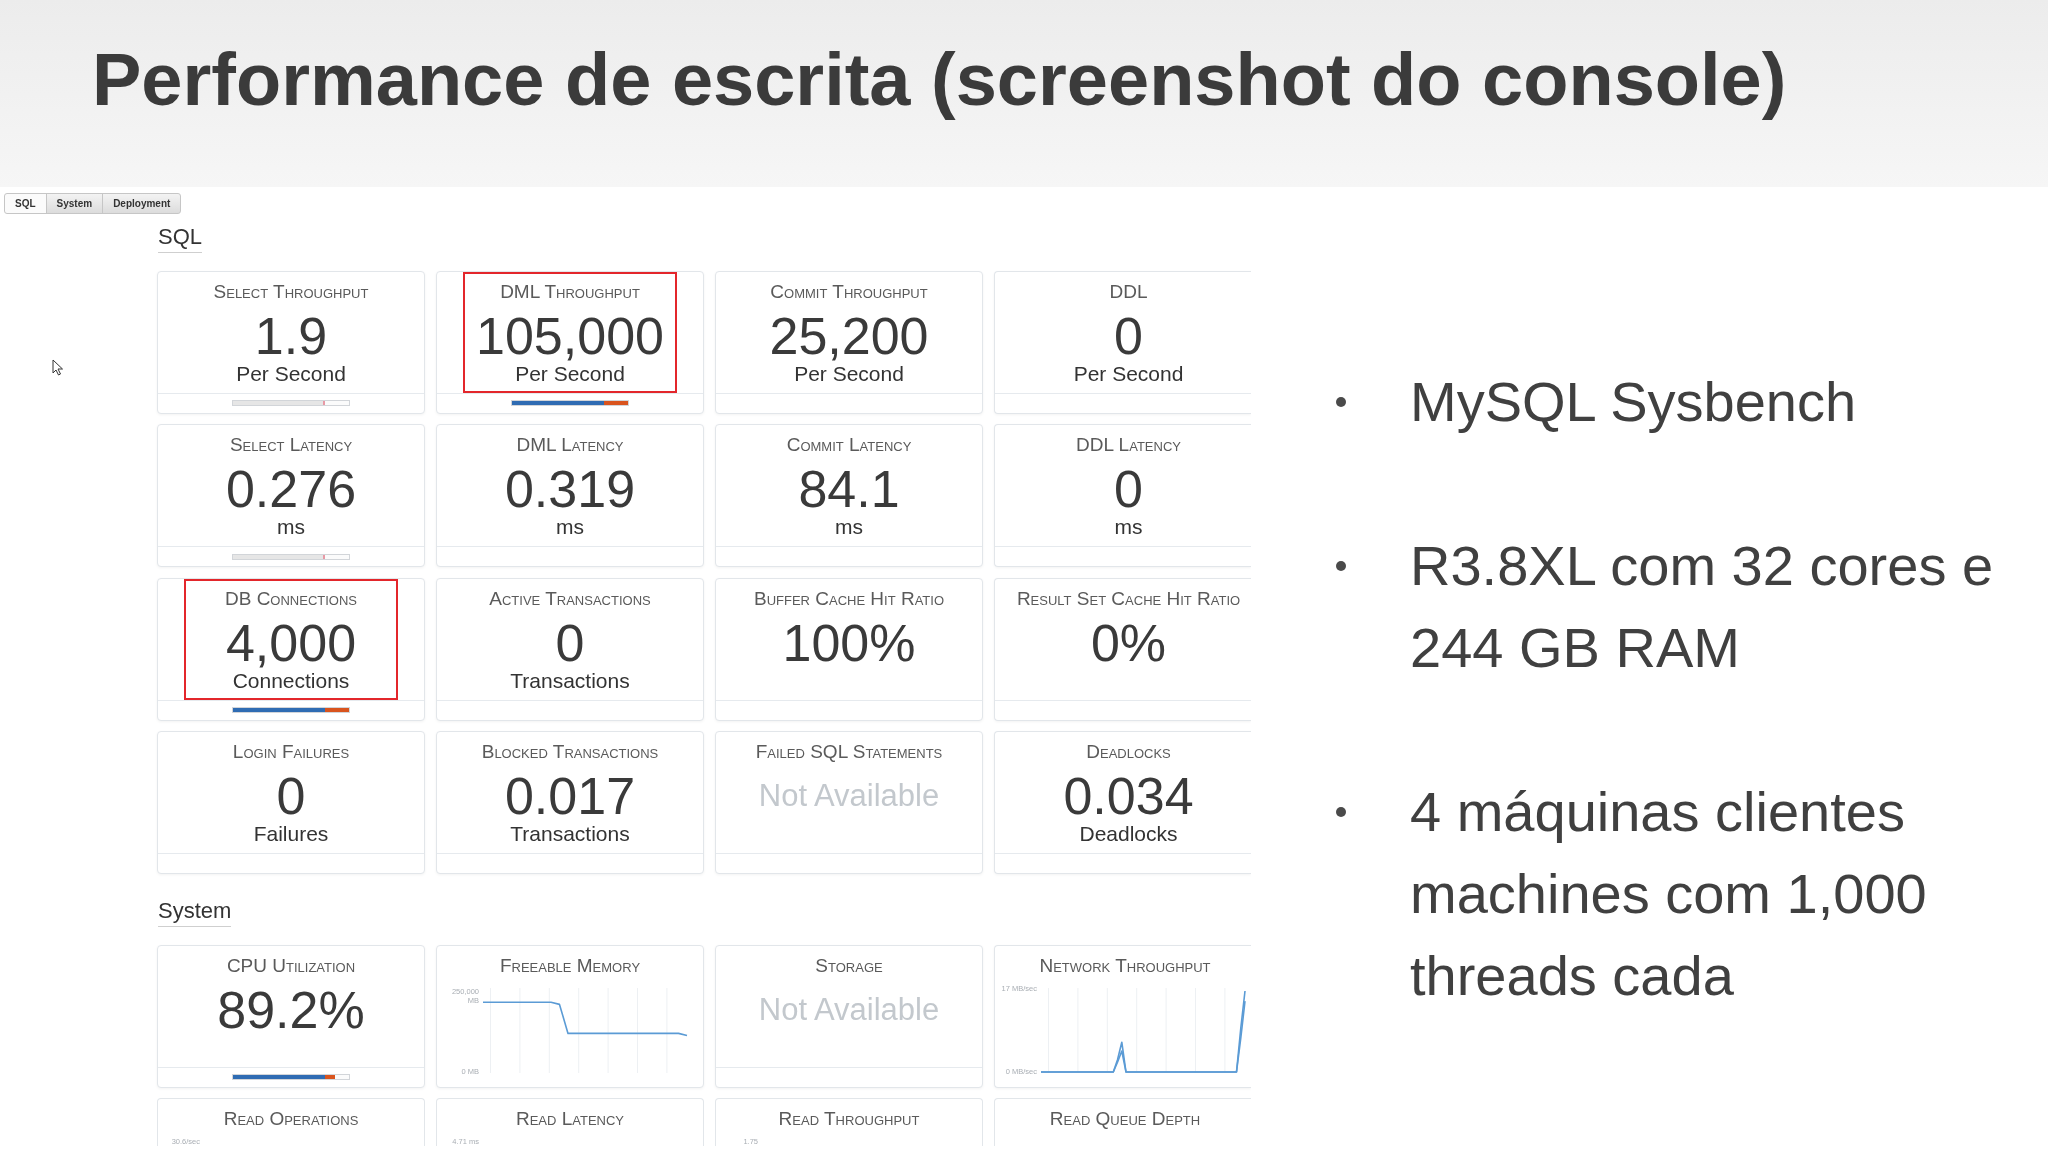 This screenshot has height=1152, width=2048. Describe the element at coordinates (849, 445) in the screenshot. I see `metric-title: Commit Latency` at that location.